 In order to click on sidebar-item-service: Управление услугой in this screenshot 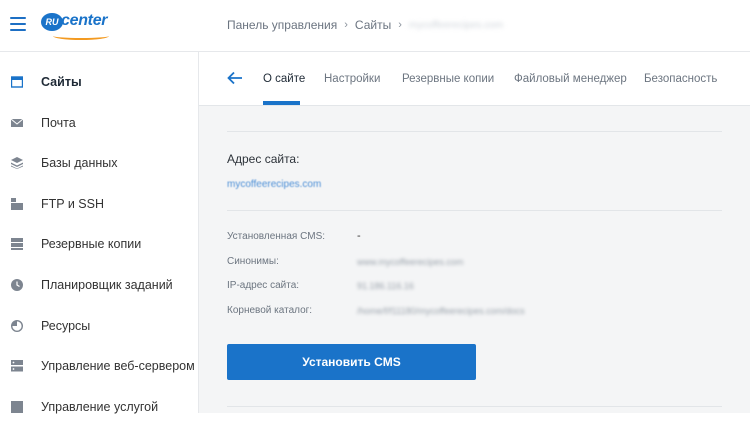, I will do `click(99, 407)`.